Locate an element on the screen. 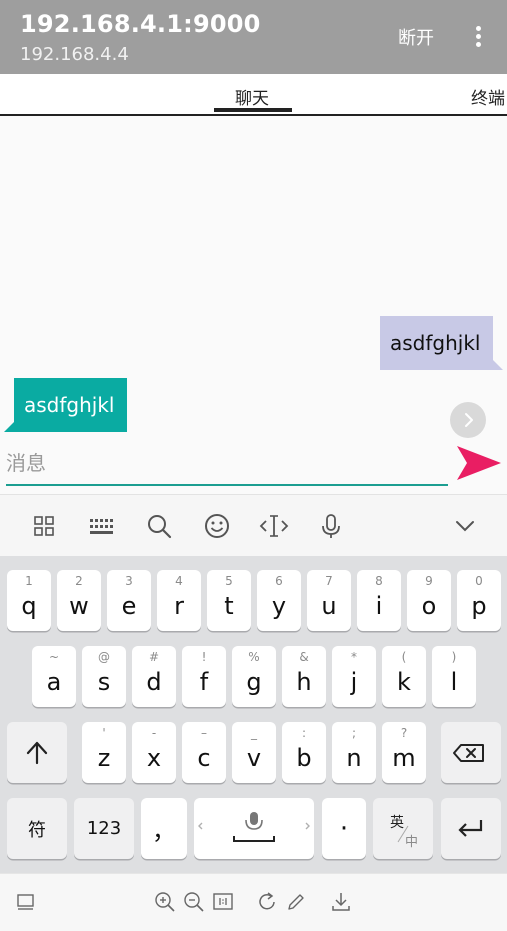 The height and width of the screenshot is (931, 507). send-icon is located at coordinates (479, 463).